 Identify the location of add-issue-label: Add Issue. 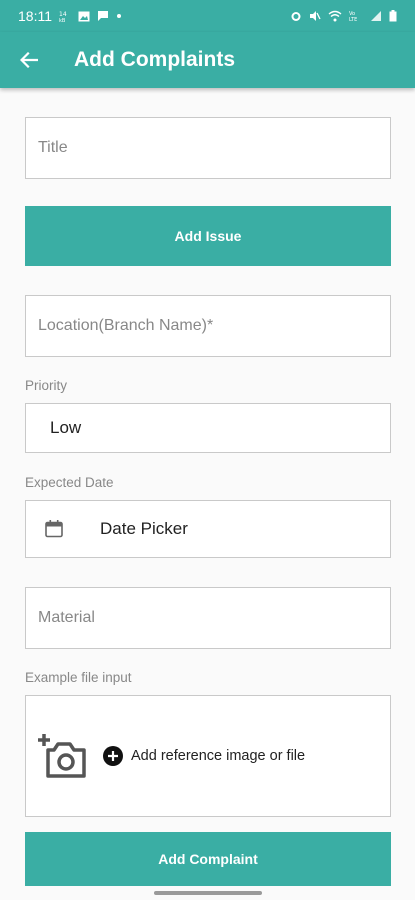
(208, 236).